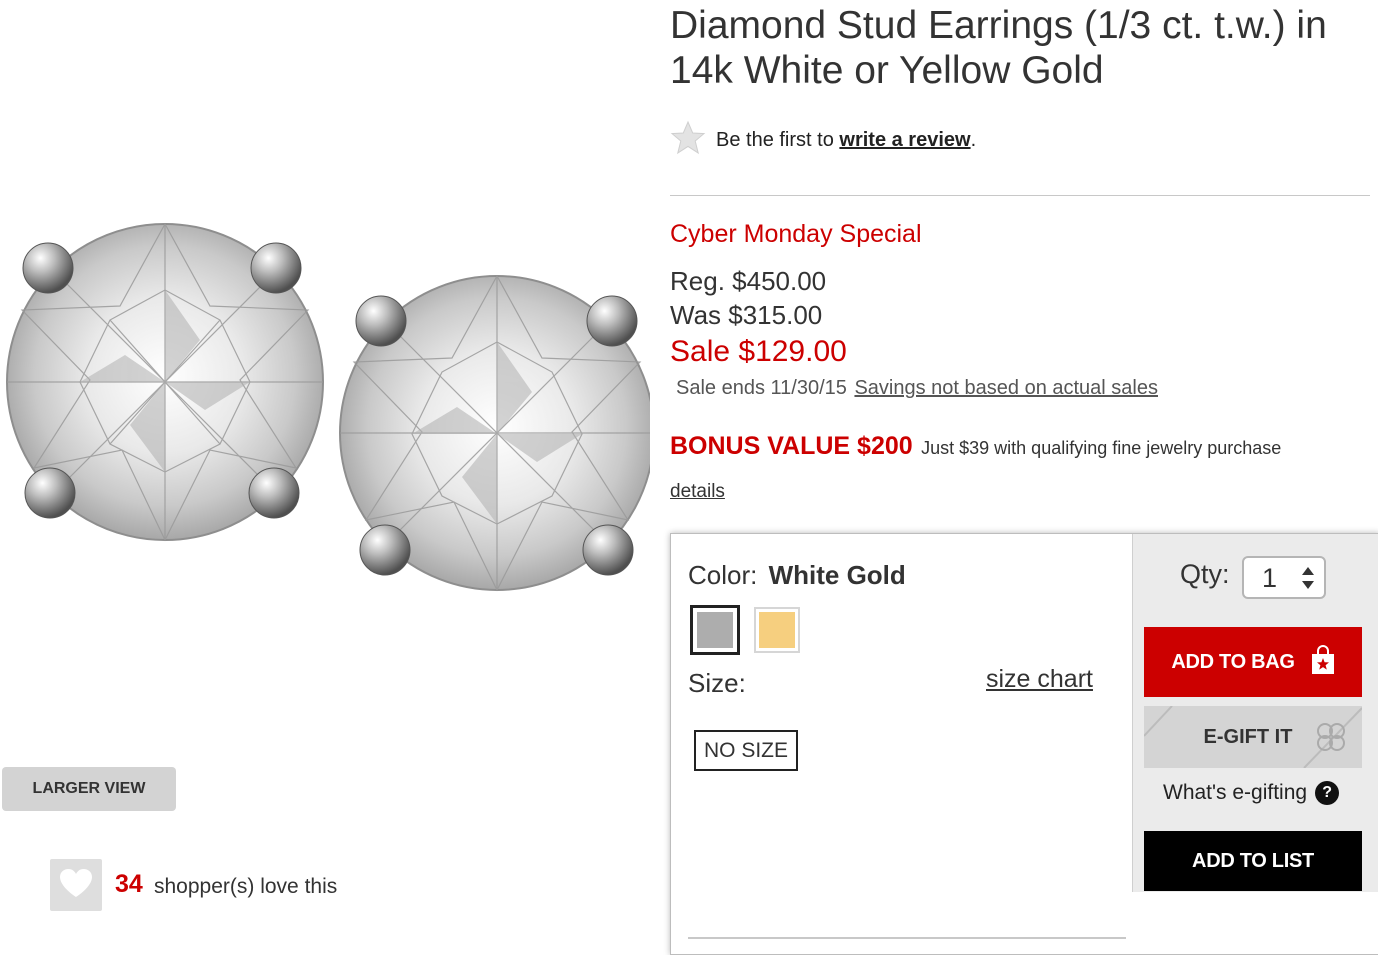 The width and height of the screenshot is (1378, 955). I want to click on help-icon: ?, so click(1327, 793).